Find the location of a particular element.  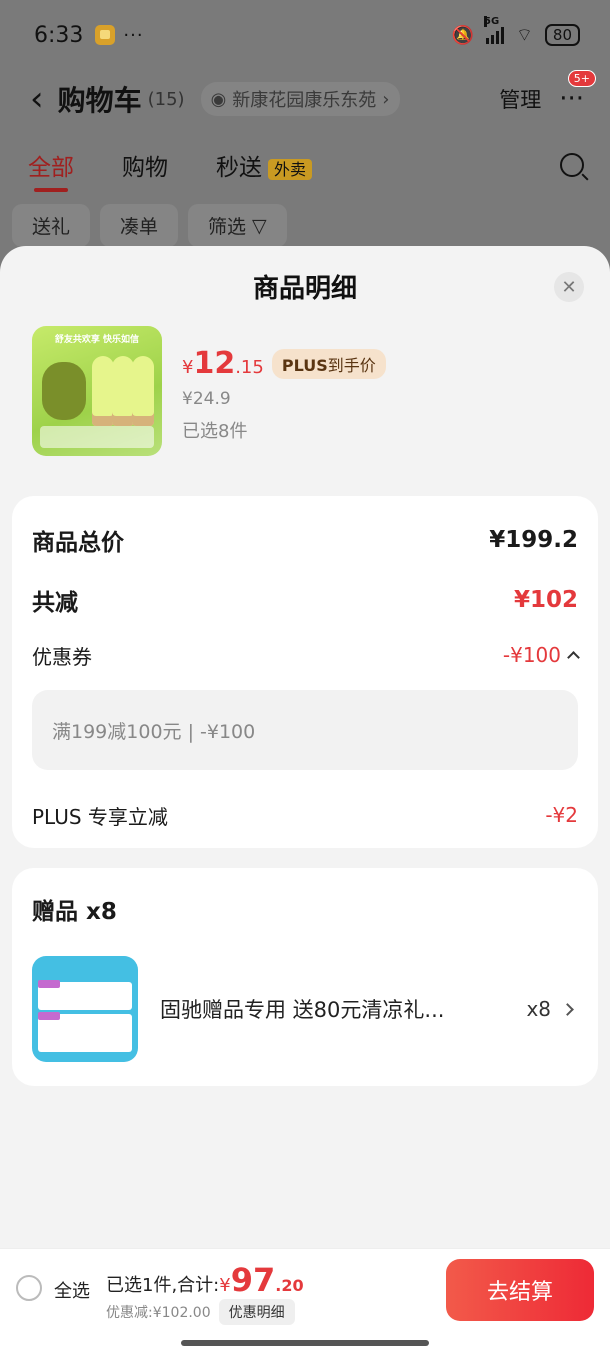

search-icon is located at coordinates (572, 165).